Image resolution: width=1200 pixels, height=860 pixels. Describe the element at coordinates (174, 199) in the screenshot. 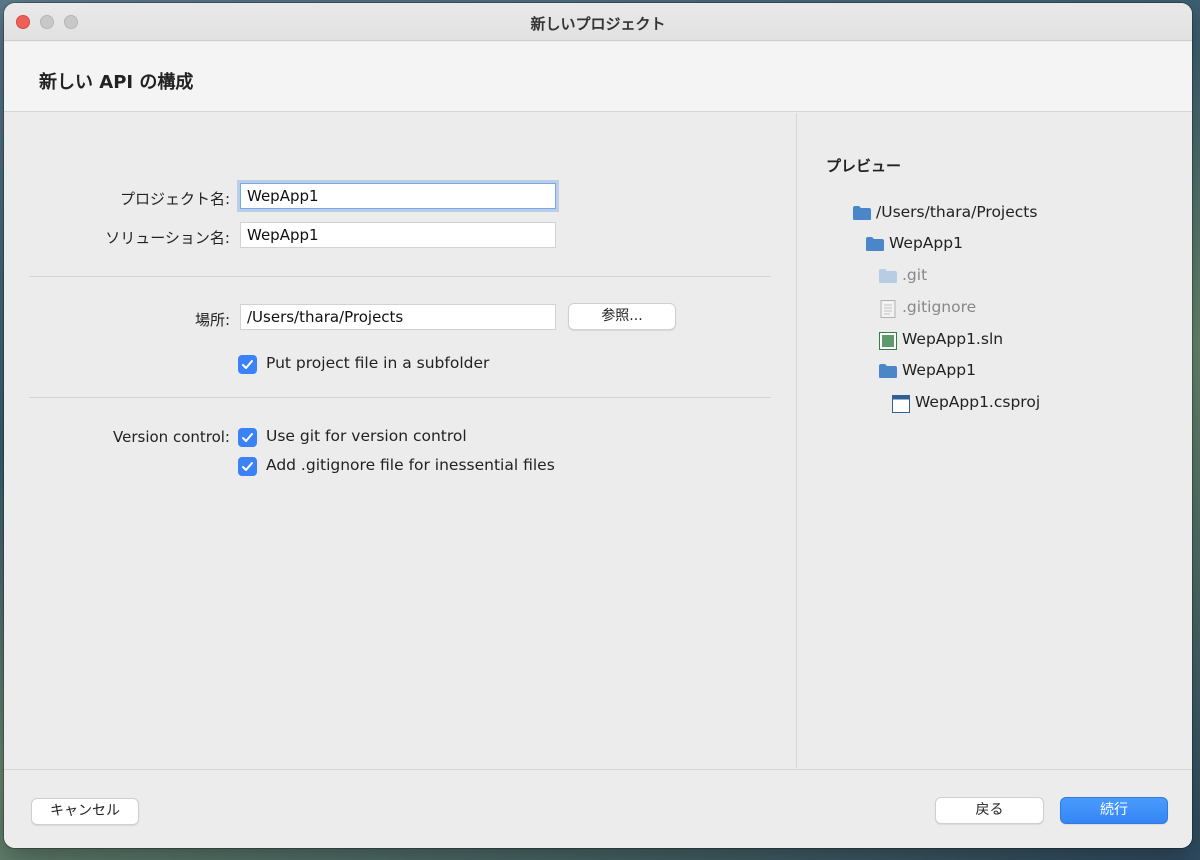

I see `project-name-label: プロジェクト名:` at that location.